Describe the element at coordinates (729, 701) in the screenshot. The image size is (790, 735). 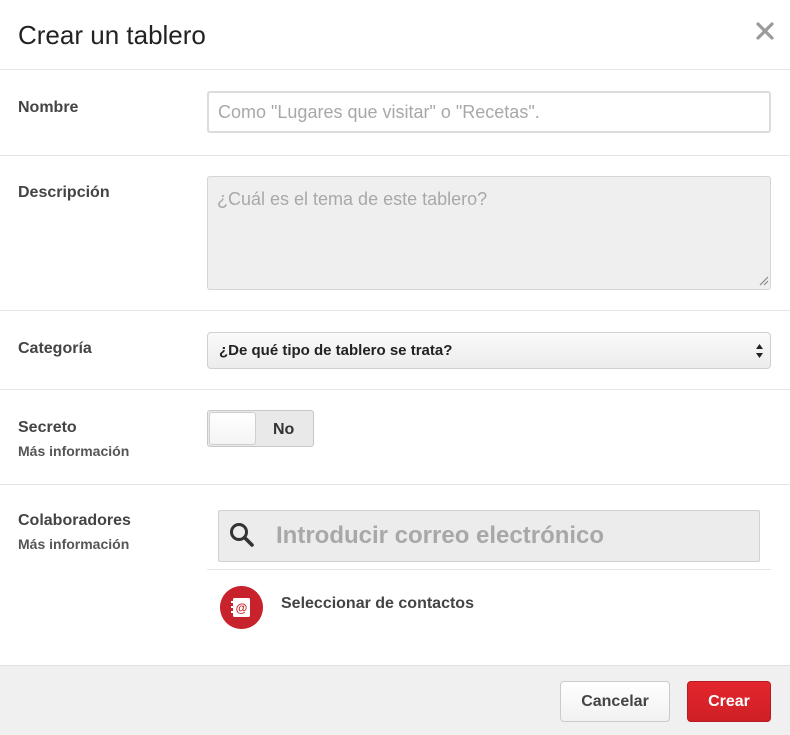
I see `create-button: Crear` at that location.